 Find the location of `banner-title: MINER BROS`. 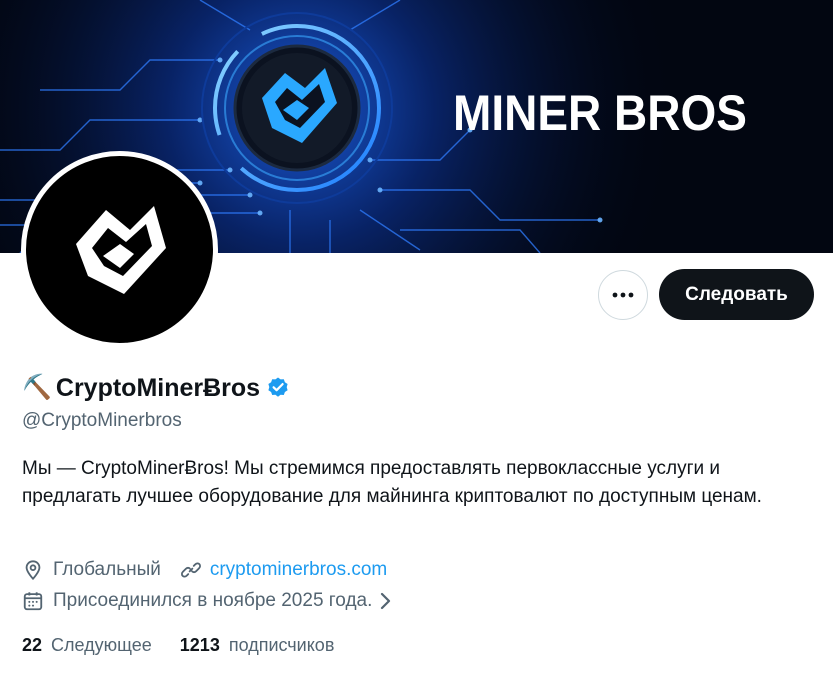

banner-title: MINER BROS is located at coordinates (600, 113).